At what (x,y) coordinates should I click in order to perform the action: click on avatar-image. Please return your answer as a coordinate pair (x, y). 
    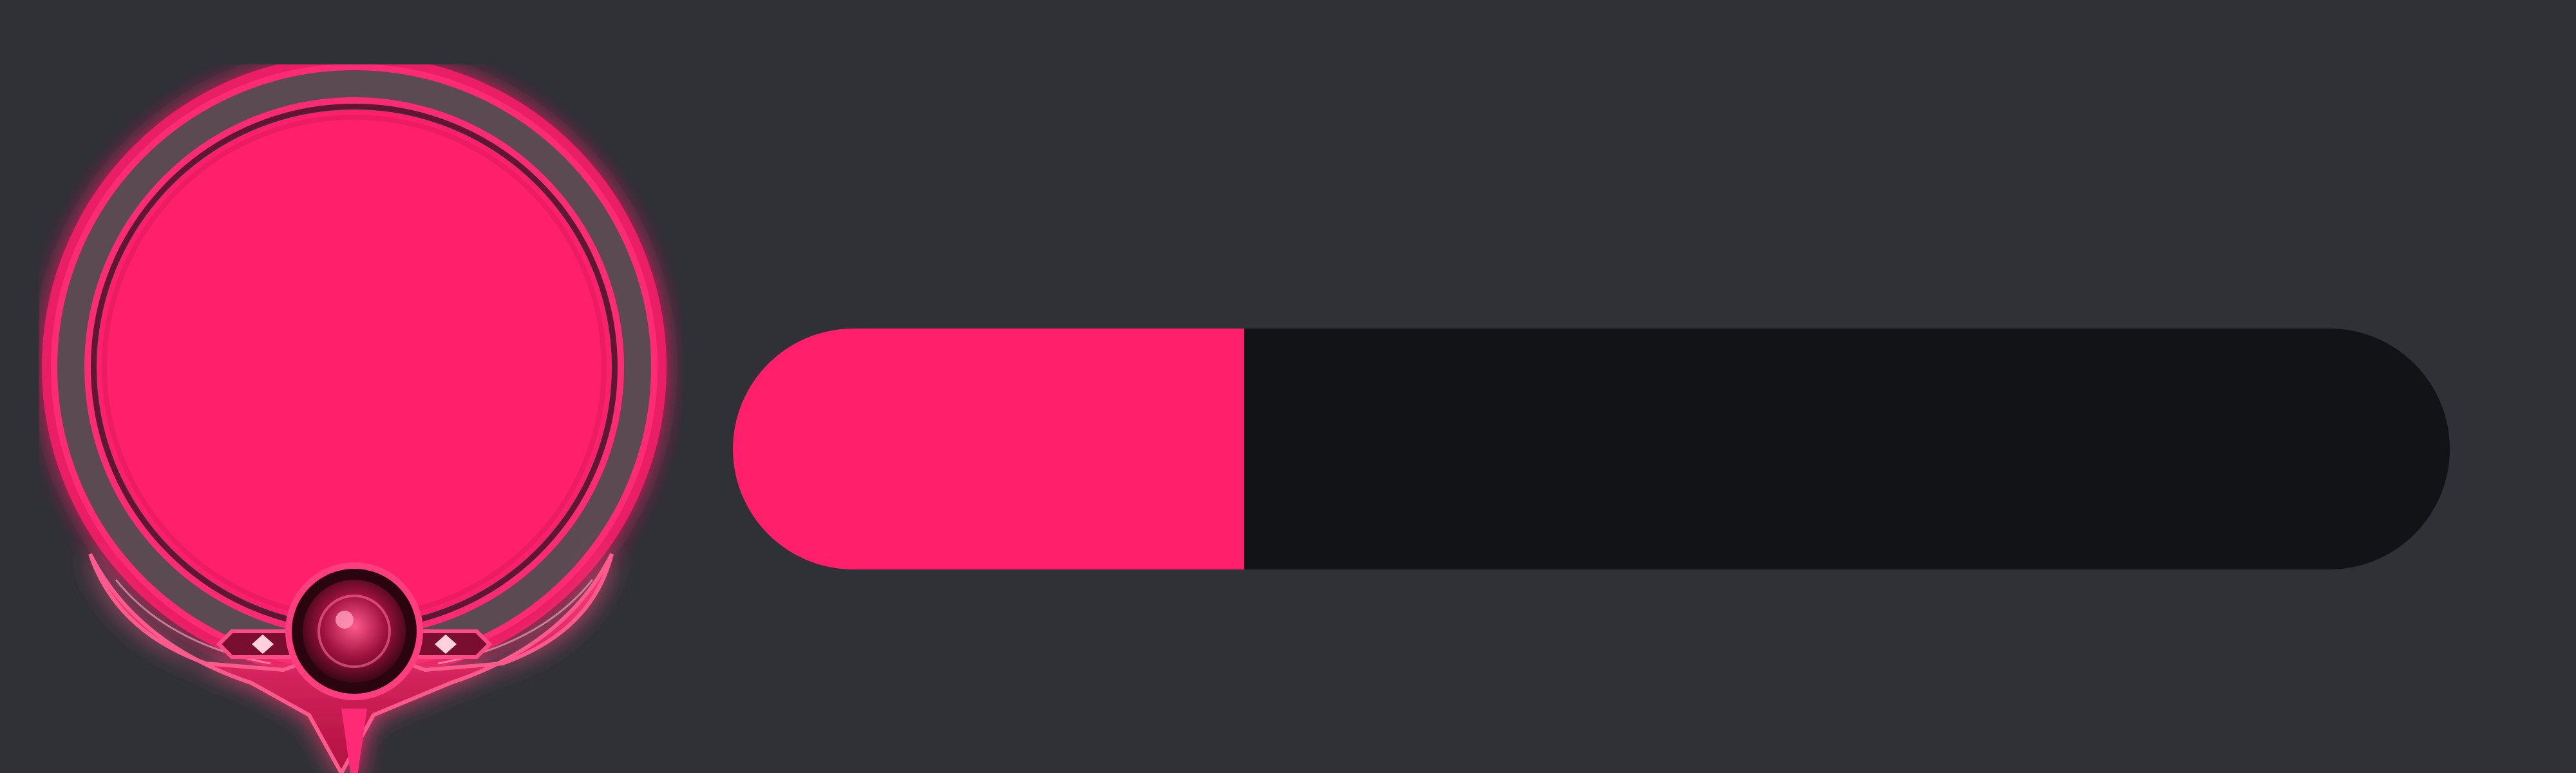
    Looking at the image, I should click on (354, 367).